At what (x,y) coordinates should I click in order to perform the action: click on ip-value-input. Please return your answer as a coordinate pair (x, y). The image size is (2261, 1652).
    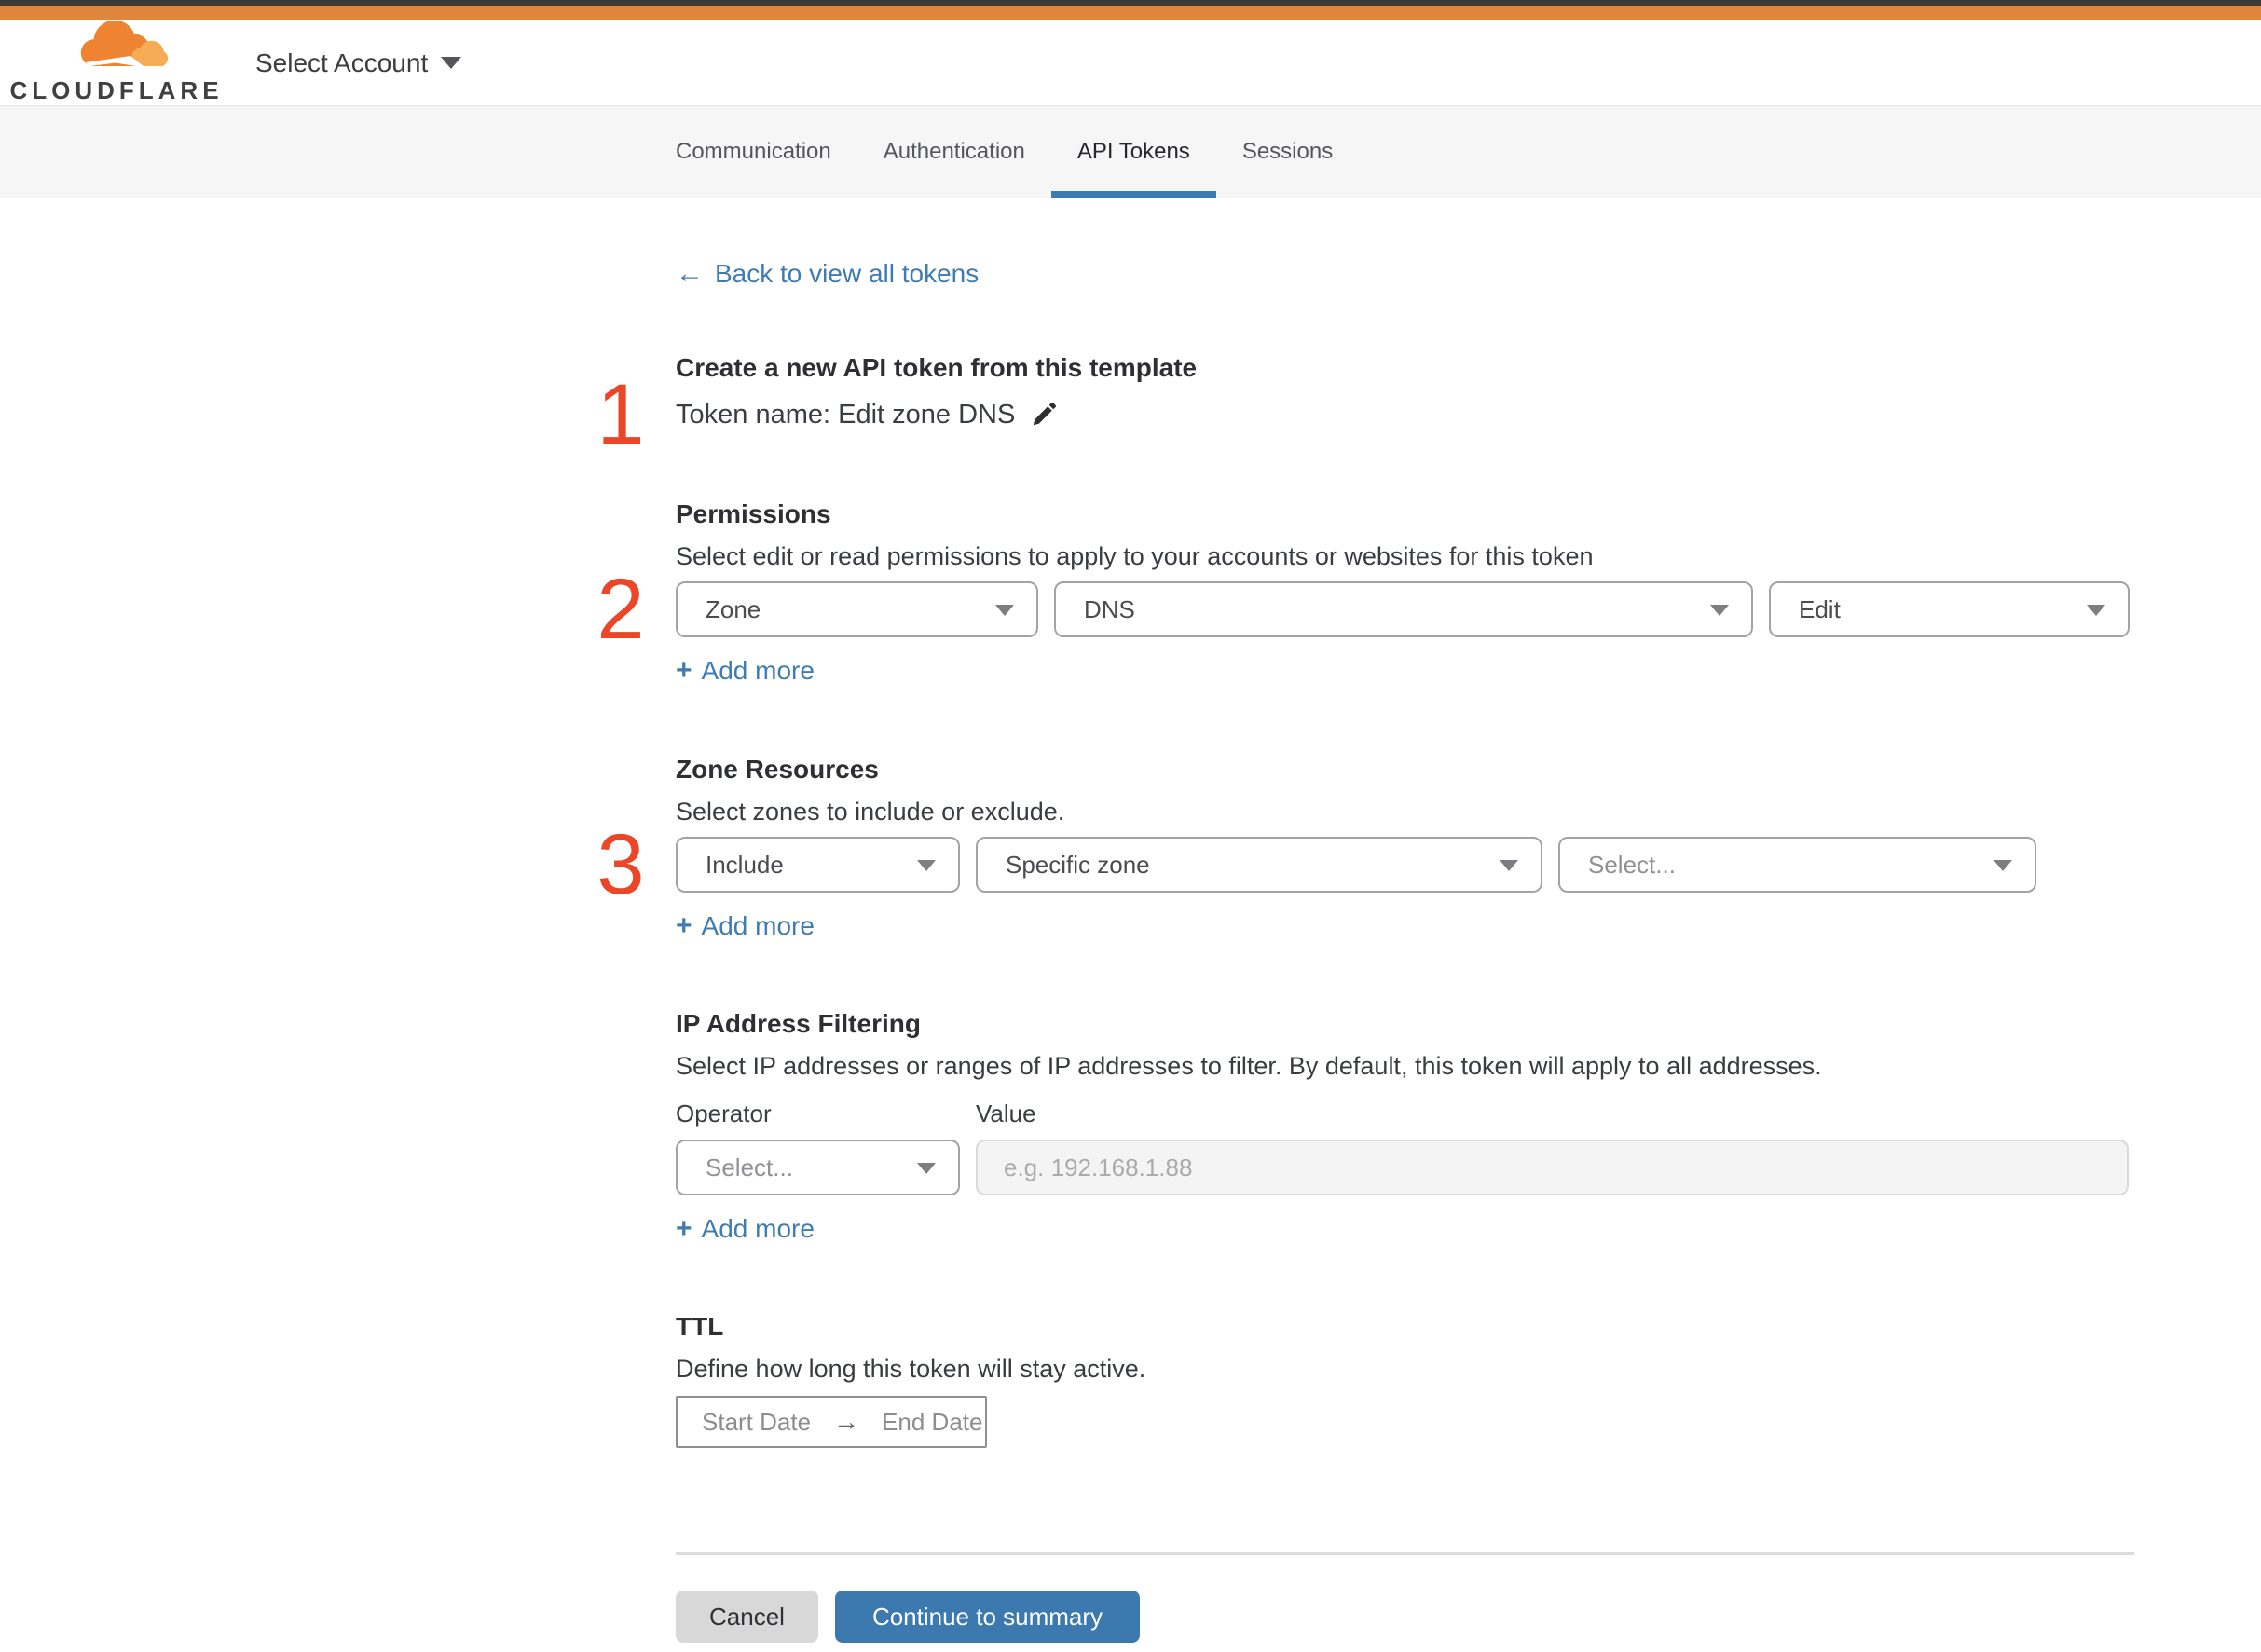
    Looking at the image, I should click on (1552, 1167).